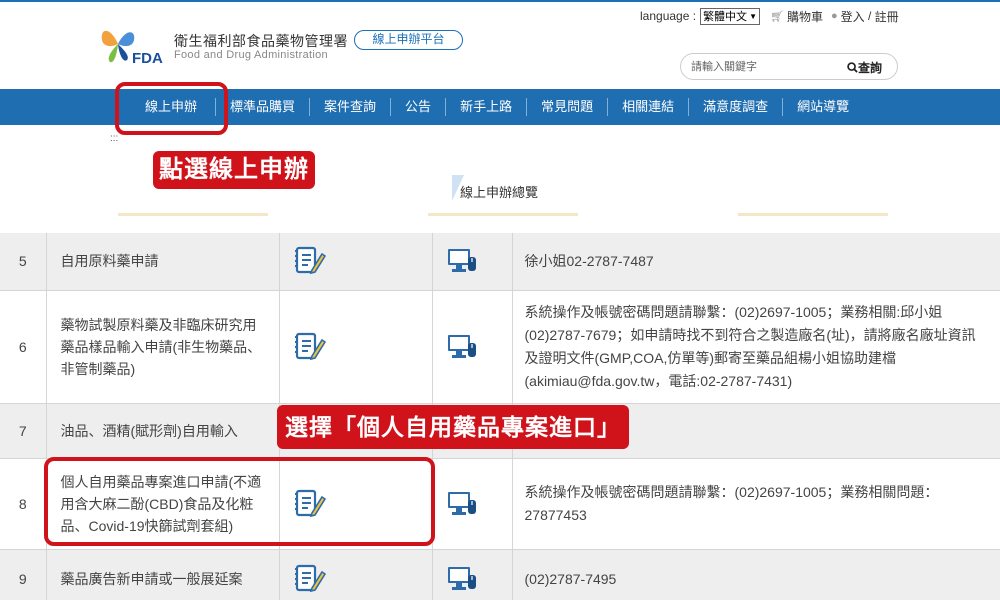  I want to click on cart-icon: 🛒︎, so click(776, 16).